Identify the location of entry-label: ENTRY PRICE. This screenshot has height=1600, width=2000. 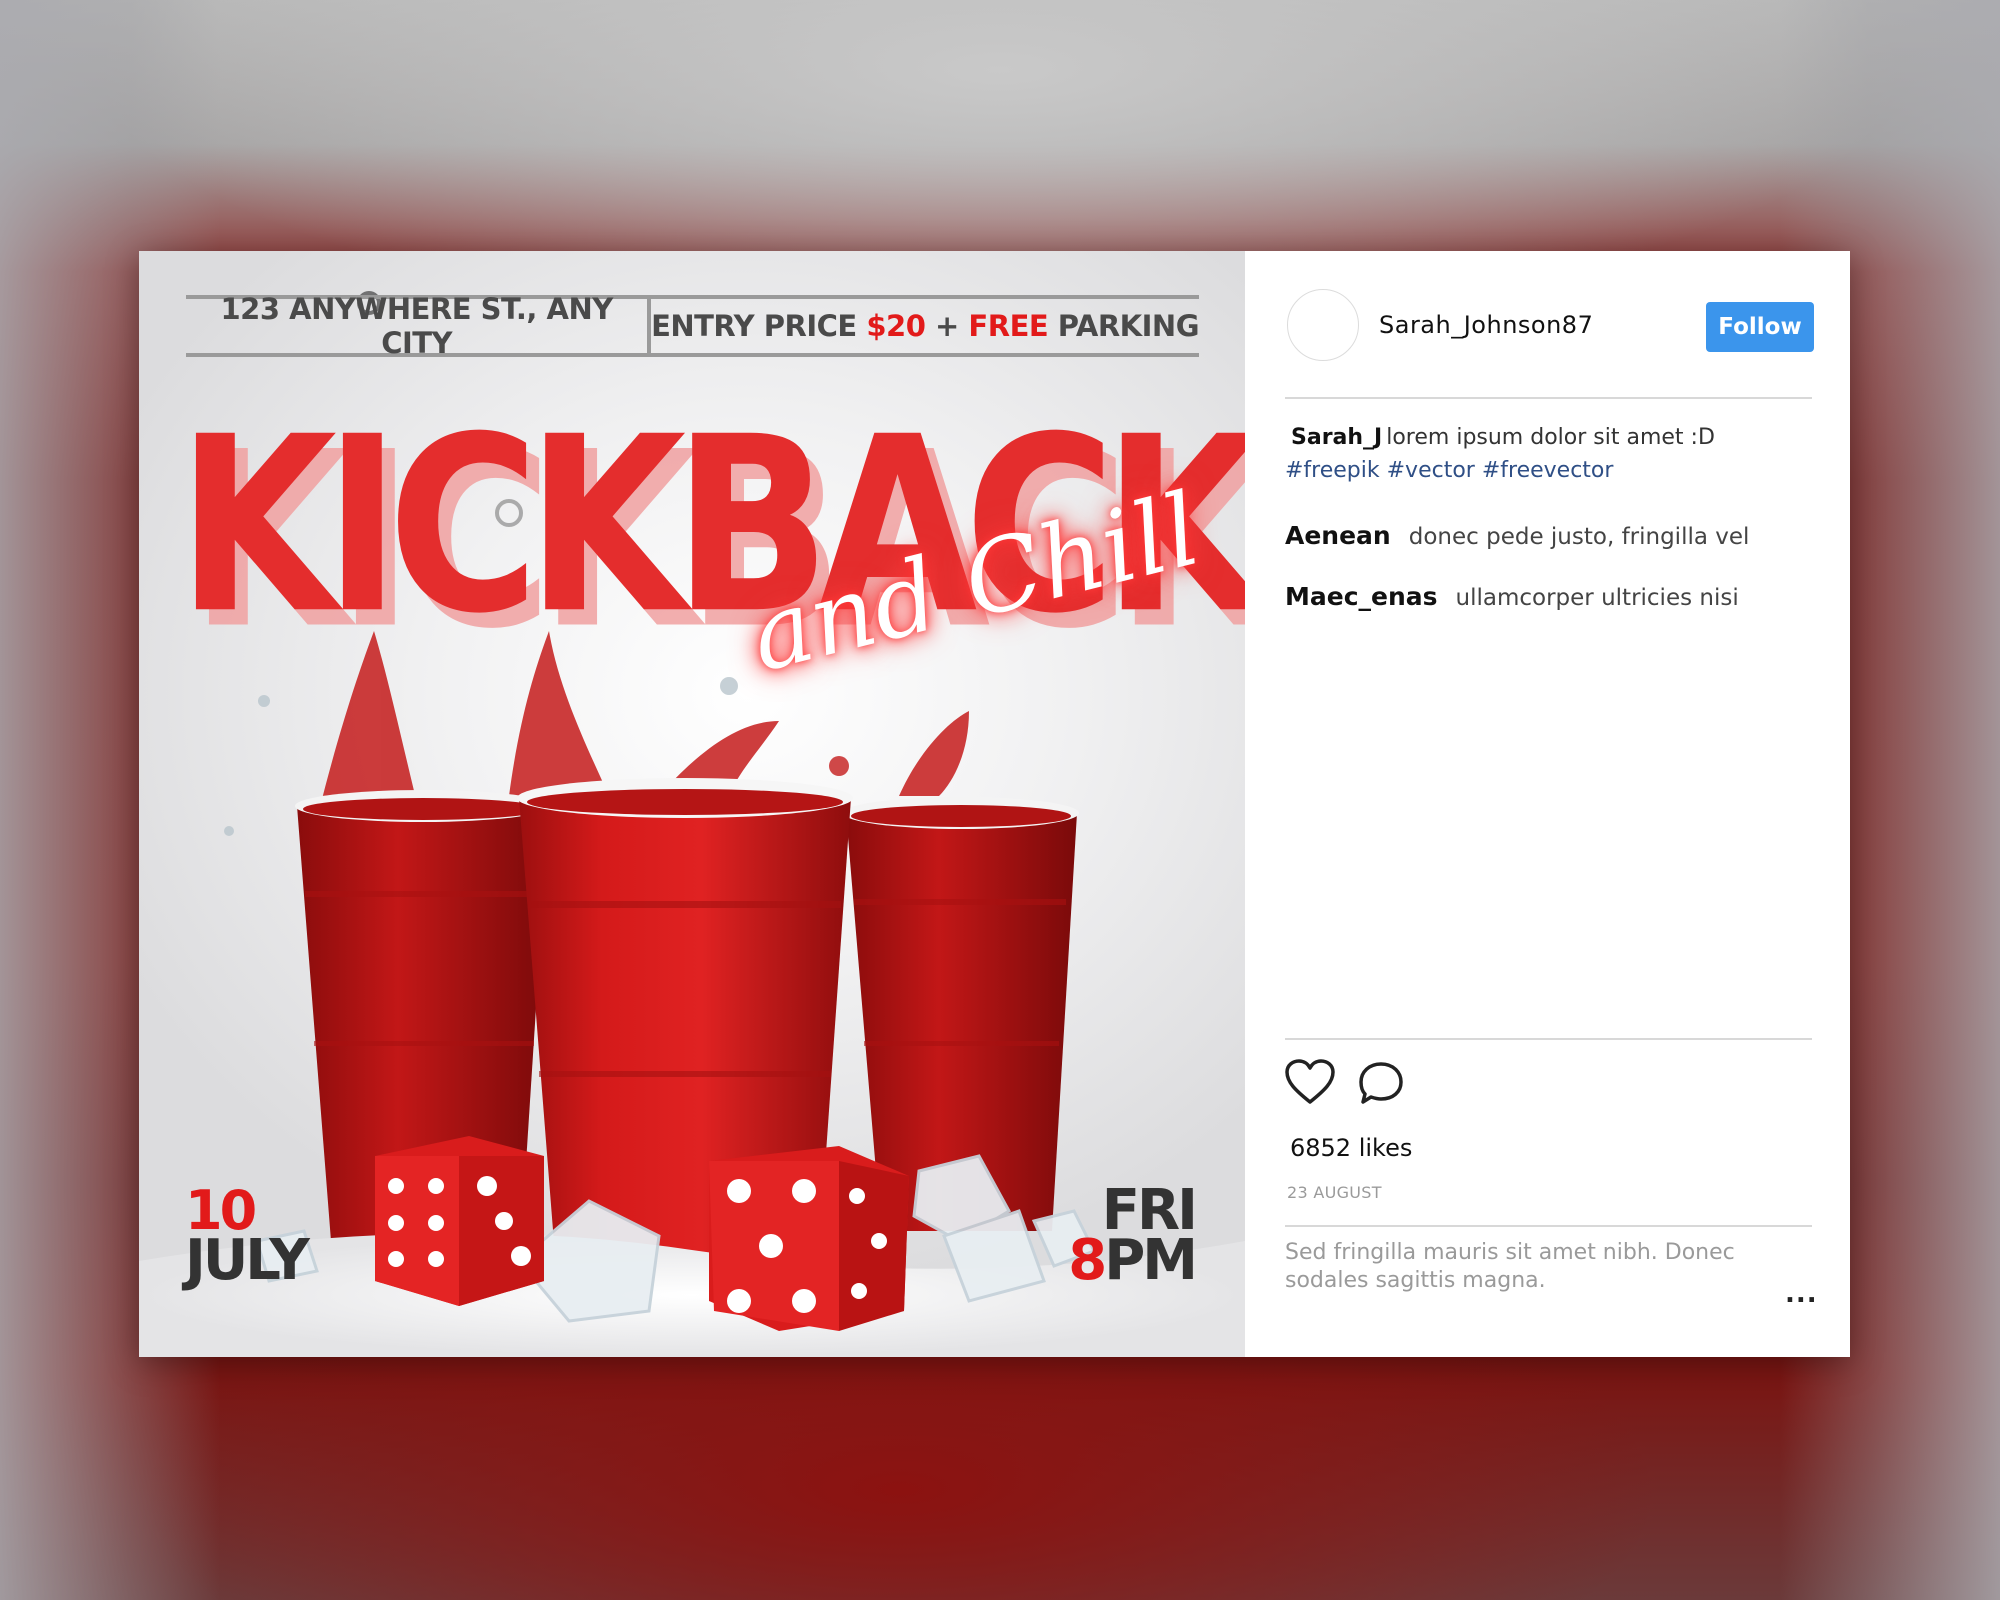
(754, 326).